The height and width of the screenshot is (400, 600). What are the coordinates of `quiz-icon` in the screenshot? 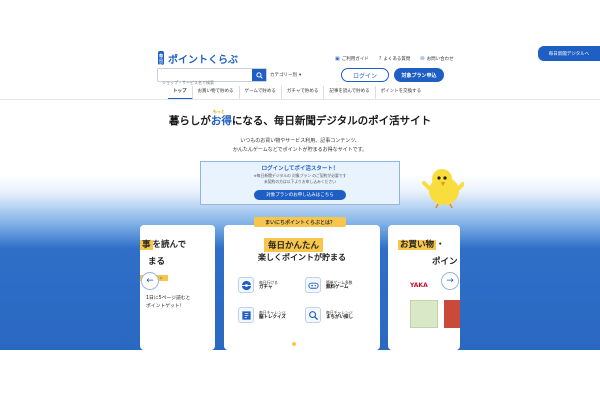 It's located at (246, 315).